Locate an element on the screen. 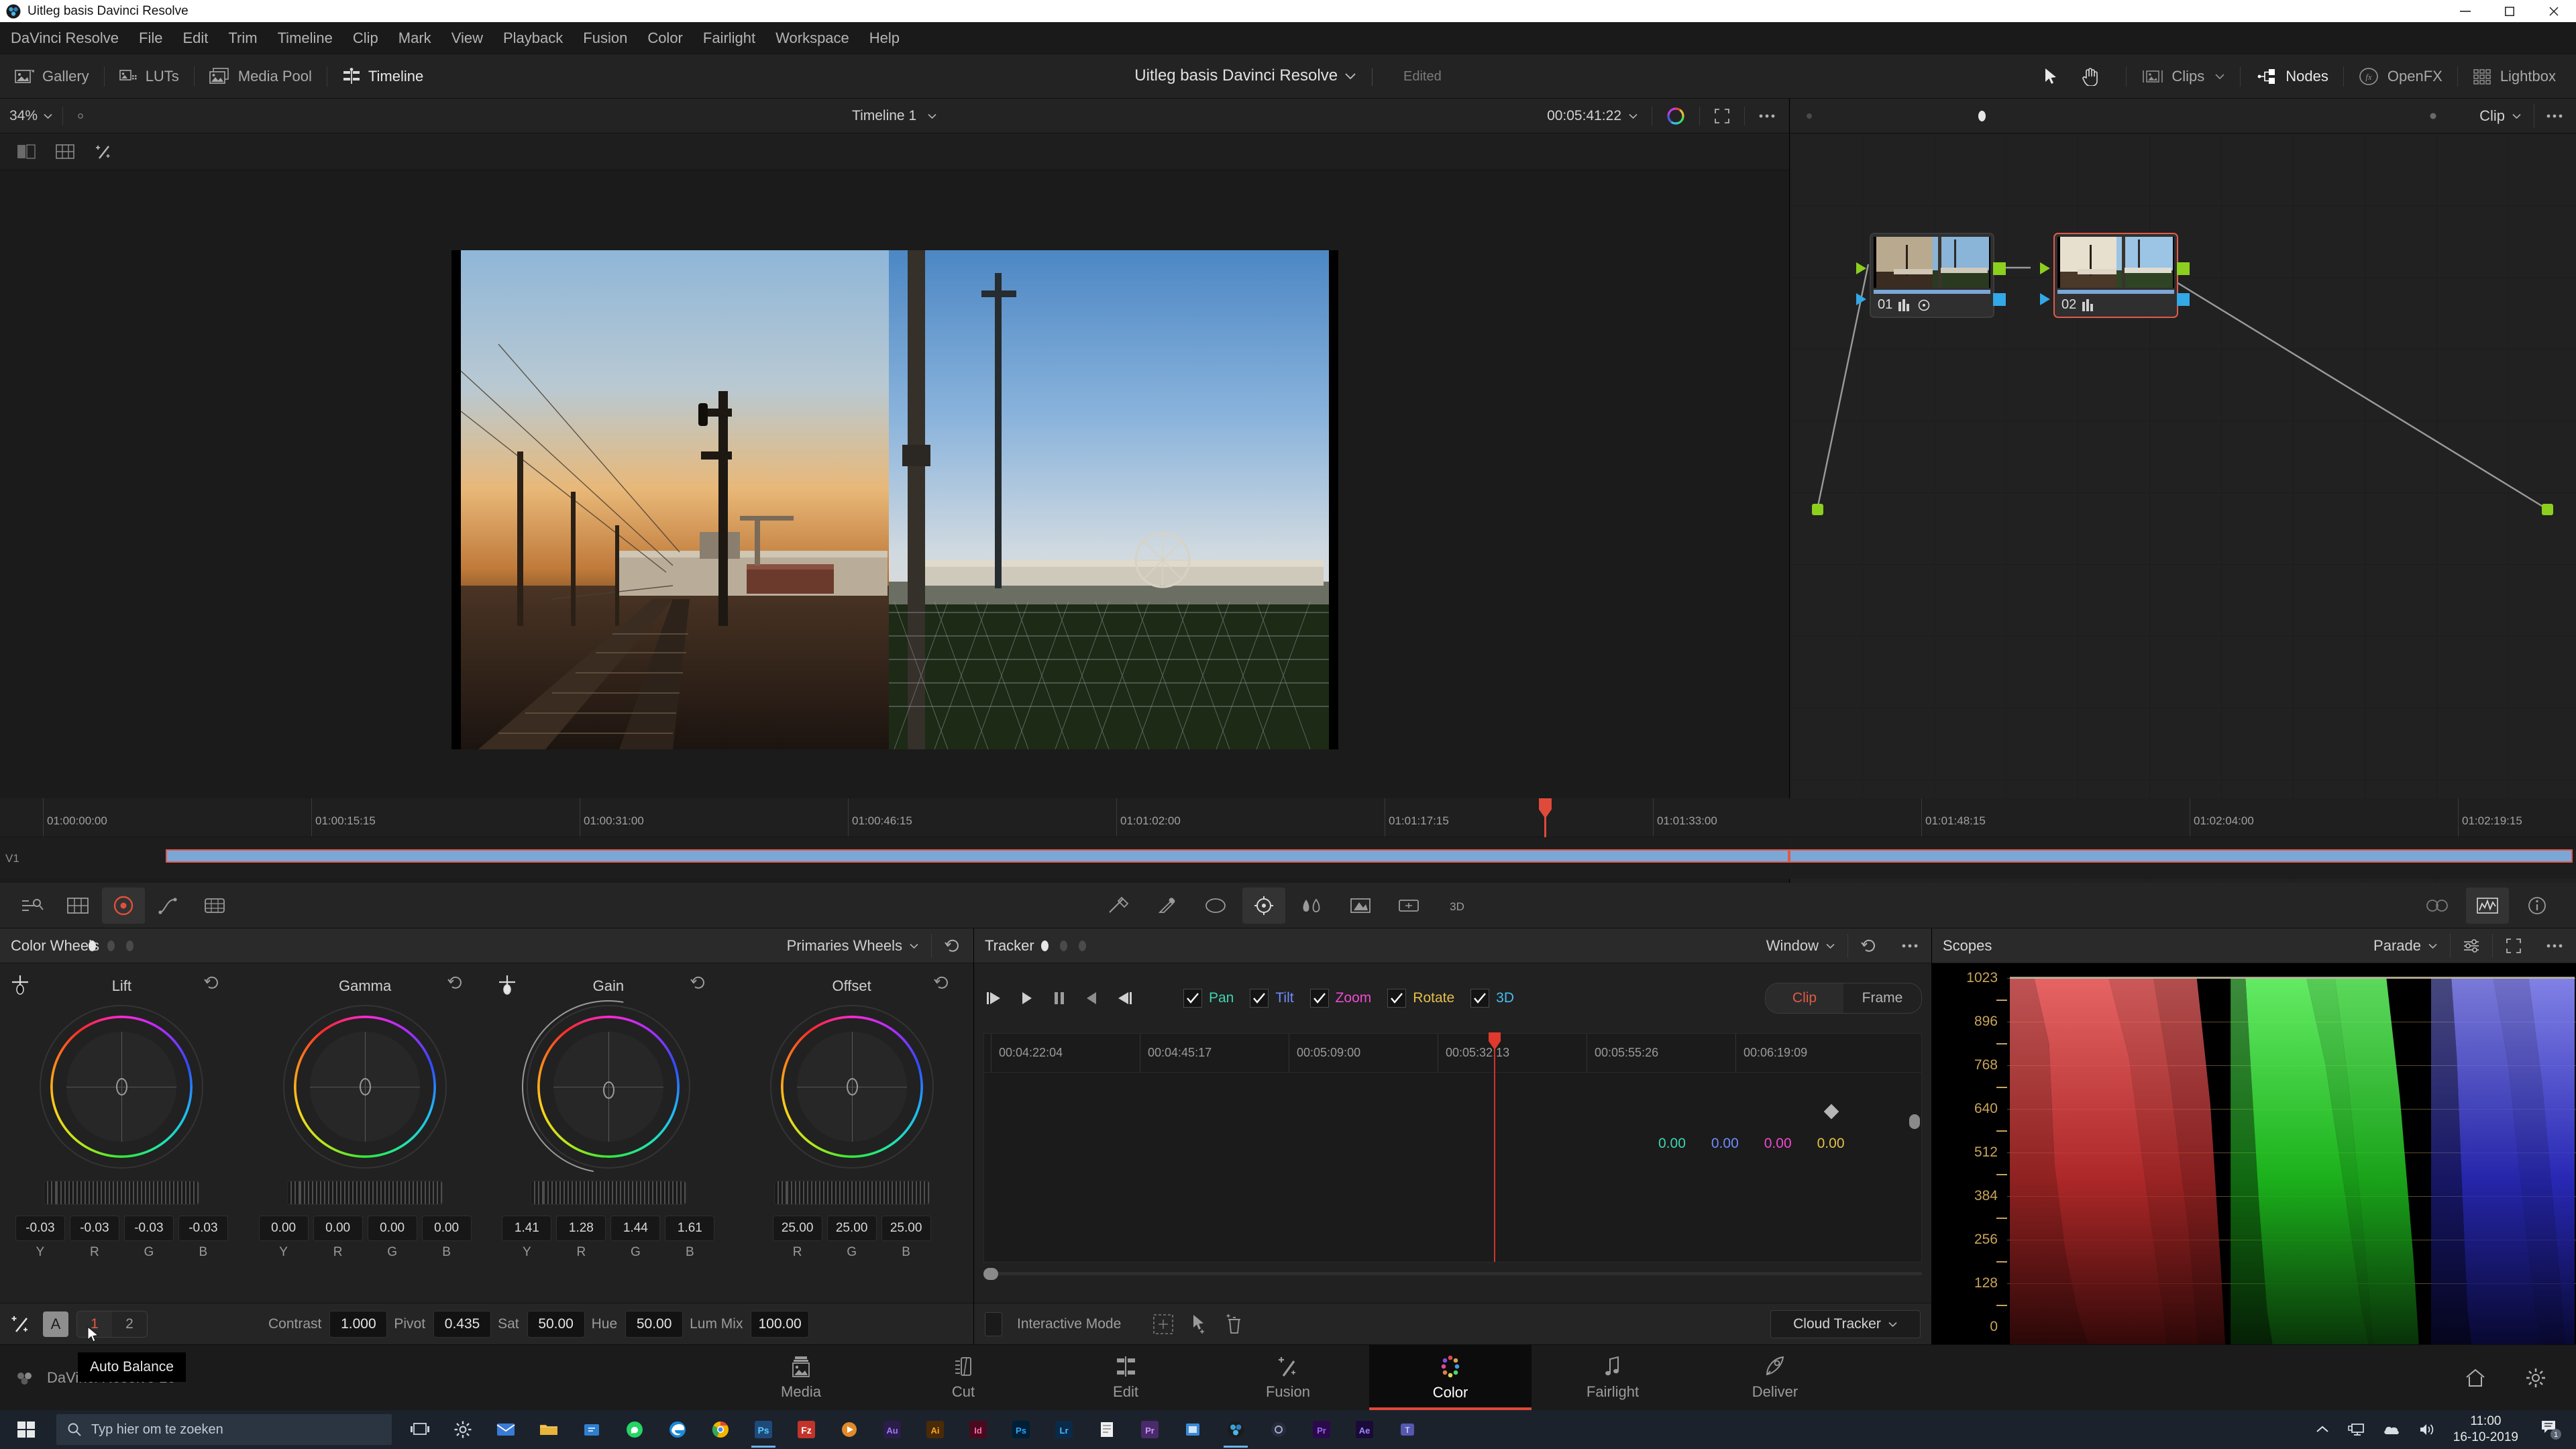 The height and width of the screenshot is (1449, 2576). mail-app-icon is located at coordinates (505, 1429).